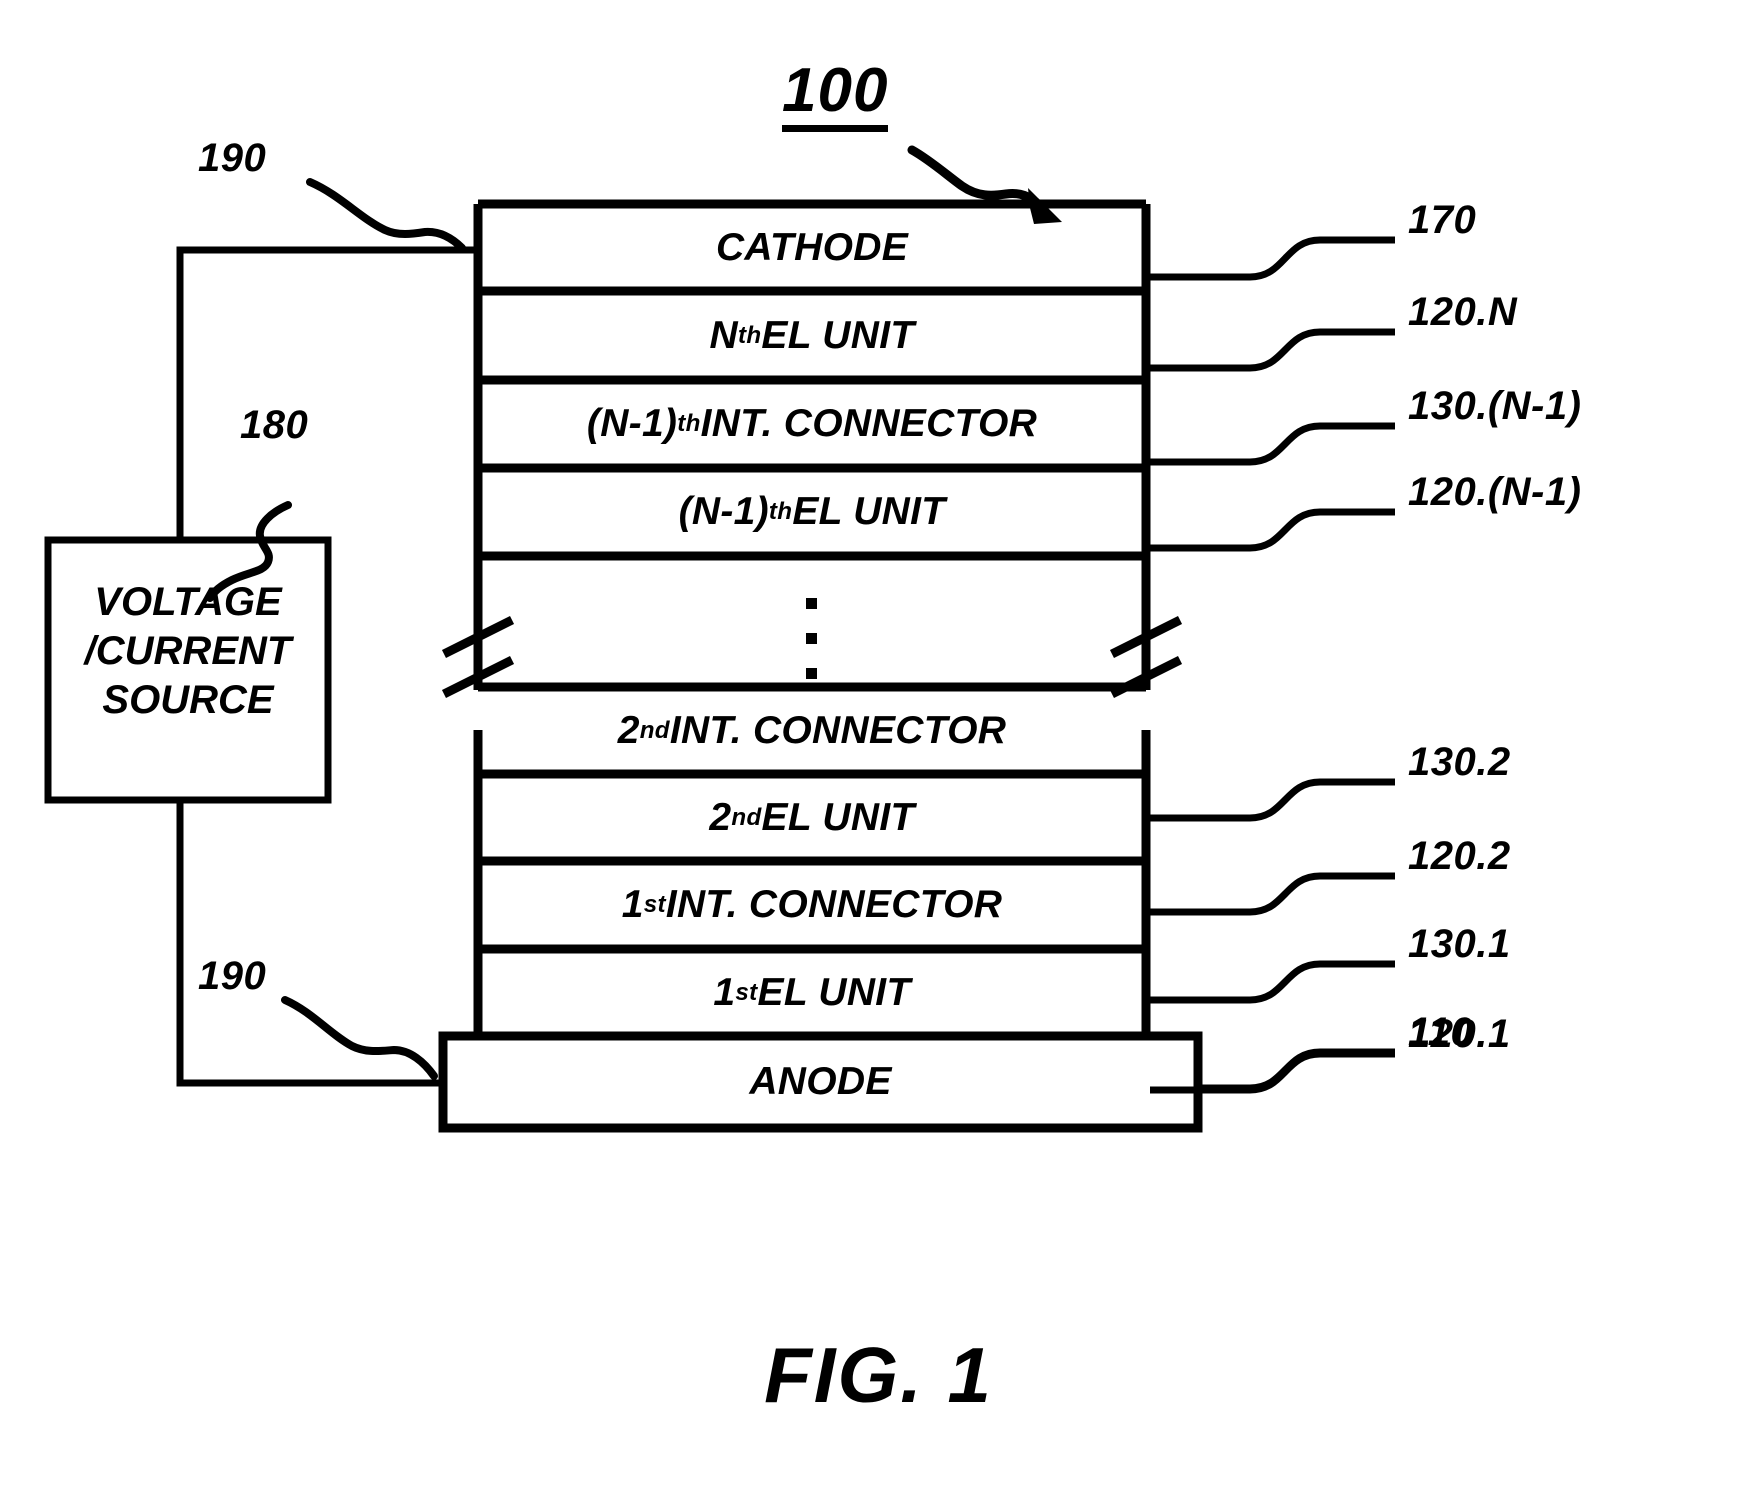 This screenshot has width=1757, height=1502. What do you see at coordinates (632, 423) in the screenshot?
I see `layer-prefix-n-1-int-connector: (N-1)` at bounding box center [632, 423].